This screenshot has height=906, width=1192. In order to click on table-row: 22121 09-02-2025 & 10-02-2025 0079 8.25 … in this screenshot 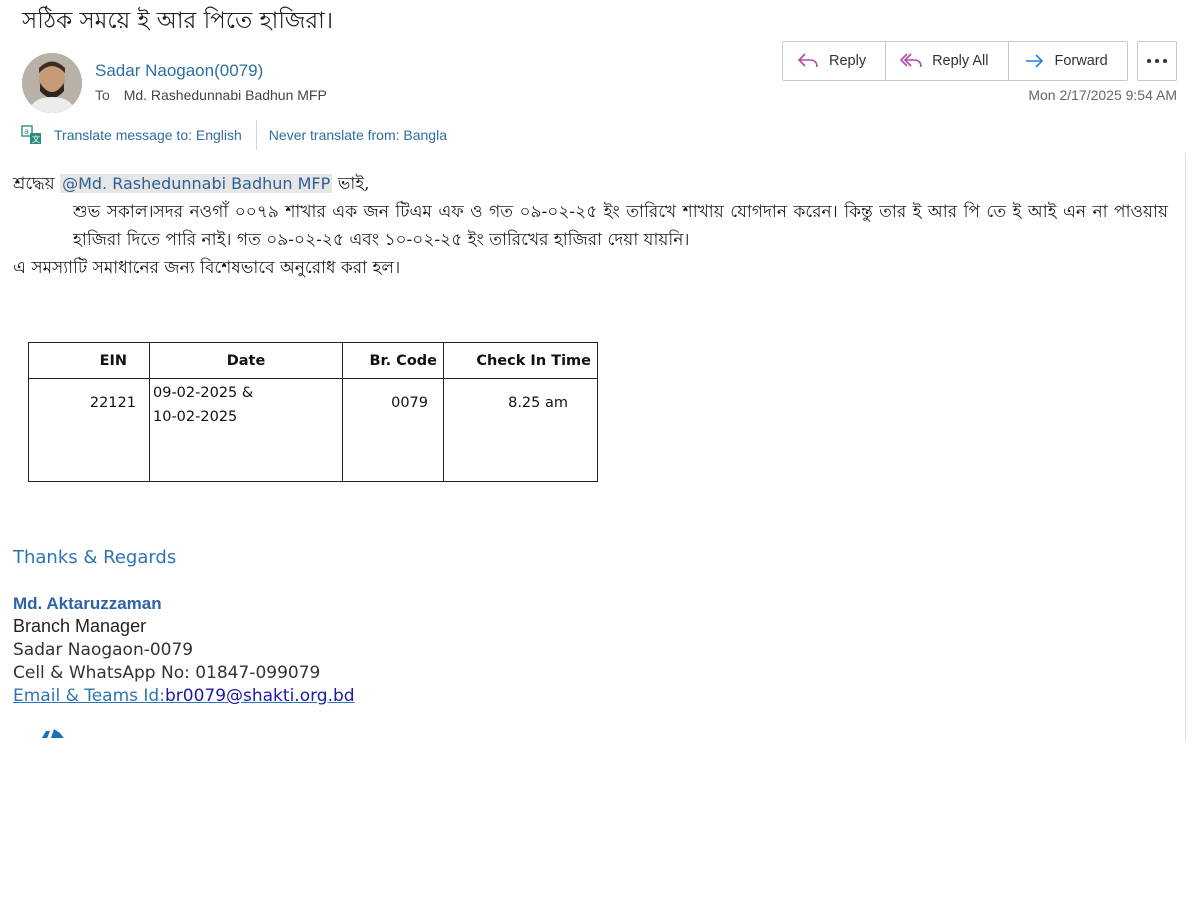, I will do `click(313, 430)`.